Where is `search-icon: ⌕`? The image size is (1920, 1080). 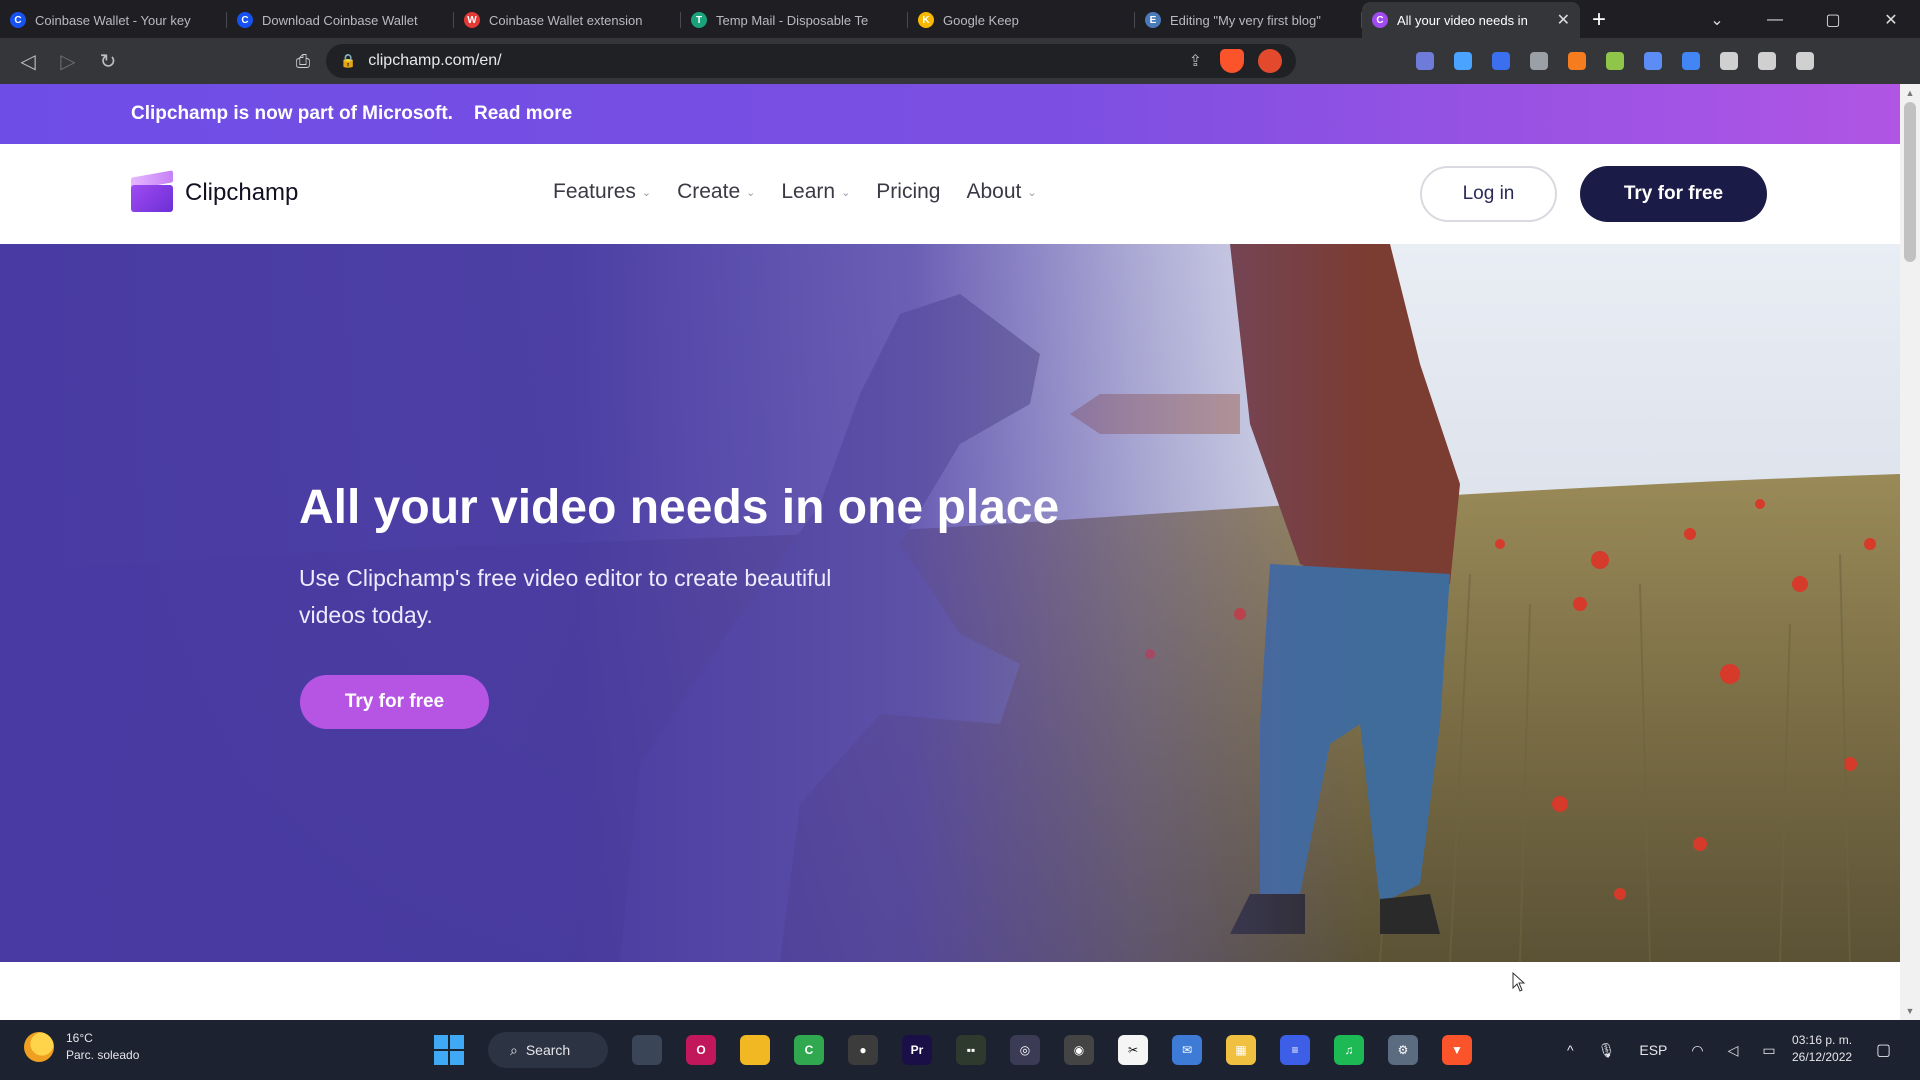 search-icon: ⌕ is located at coordinates (514, 1049).